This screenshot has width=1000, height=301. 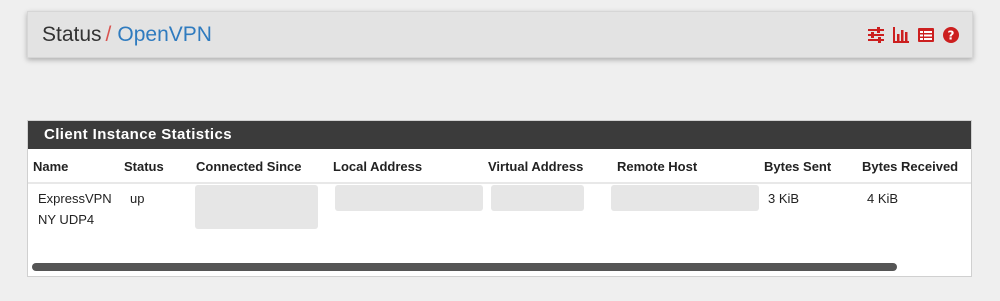 What do you see at coordinates (144, 166) in the screenshot?
I see `column-header-status: Status` at bounding box center [144, 166].